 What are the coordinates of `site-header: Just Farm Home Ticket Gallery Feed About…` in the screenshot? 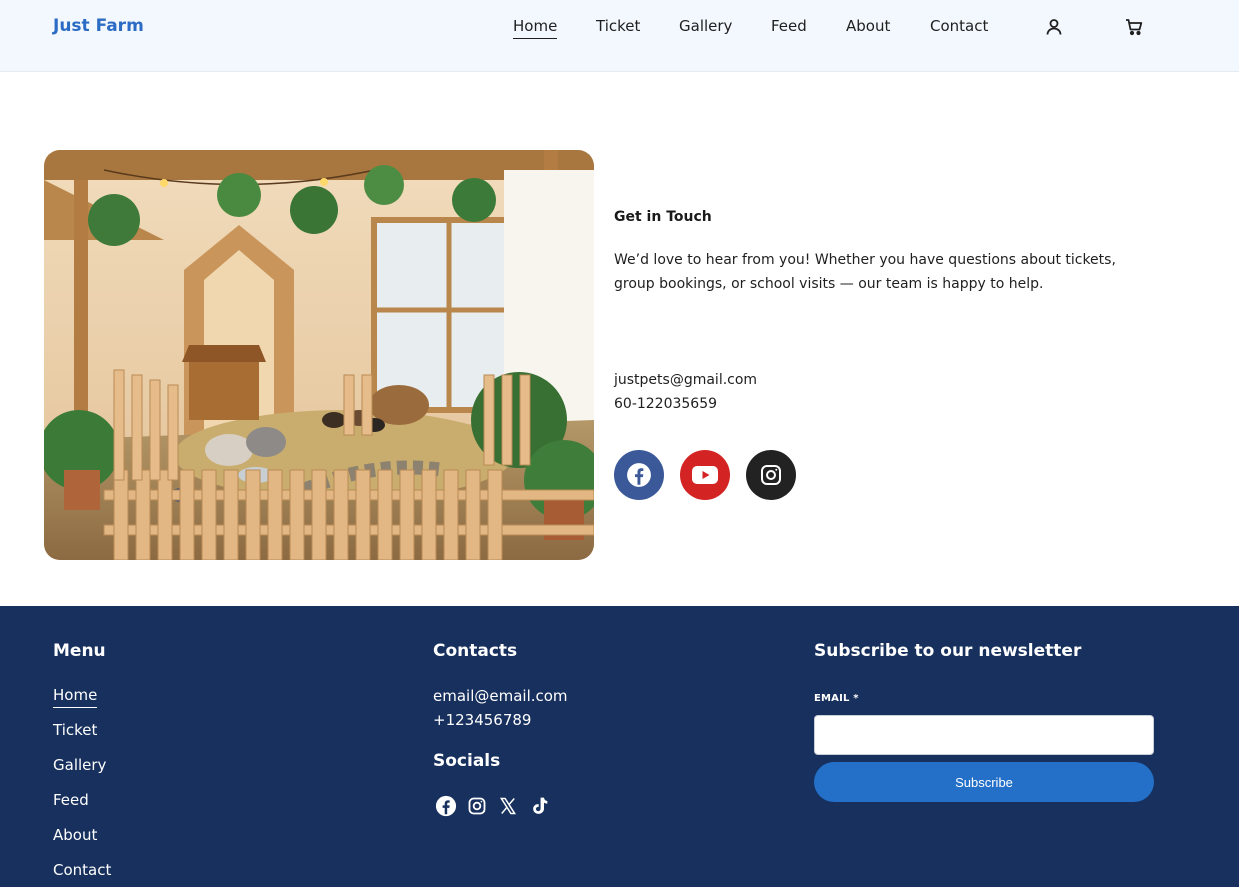 It's located at (619, 36).